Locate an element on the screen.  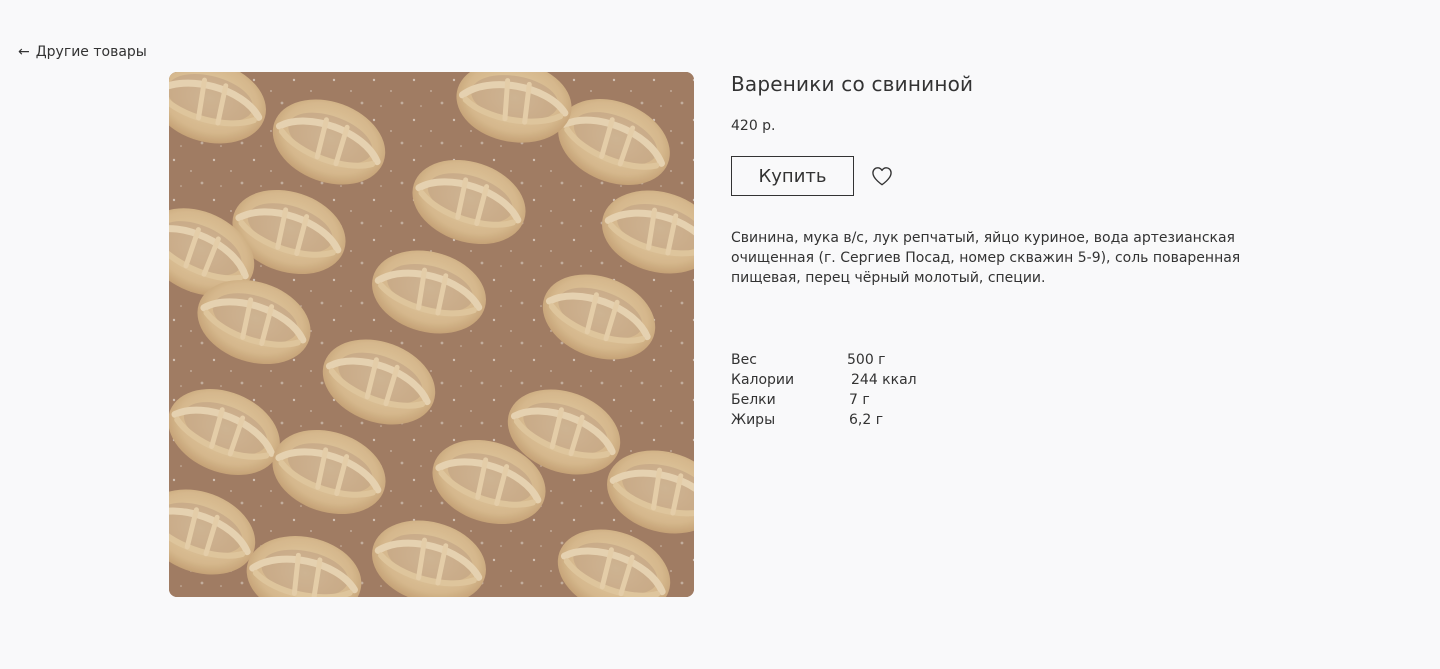
spec-value: 6,2 г is located at coordinates (866, 420).